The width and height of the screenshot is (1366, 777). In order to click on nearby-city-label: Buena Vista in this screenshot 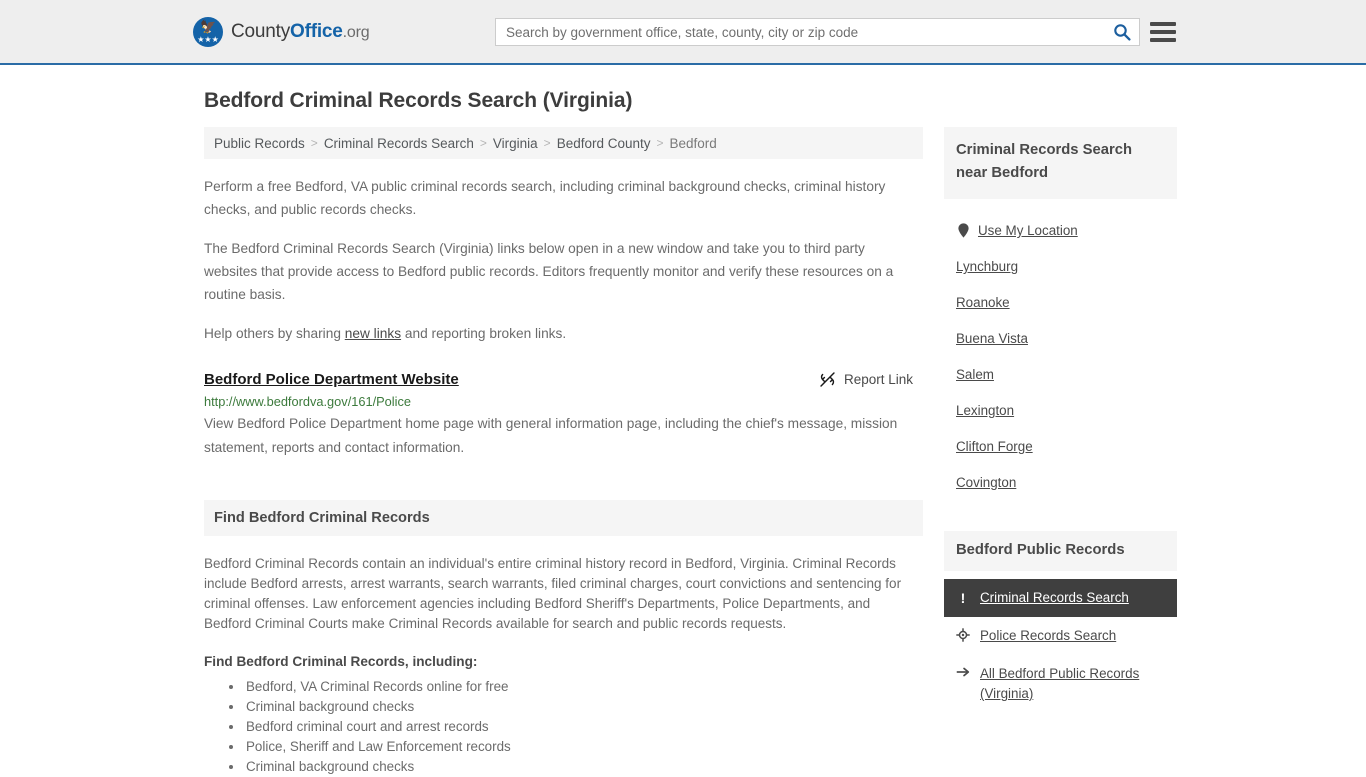, I will do `click(992, 338)`.